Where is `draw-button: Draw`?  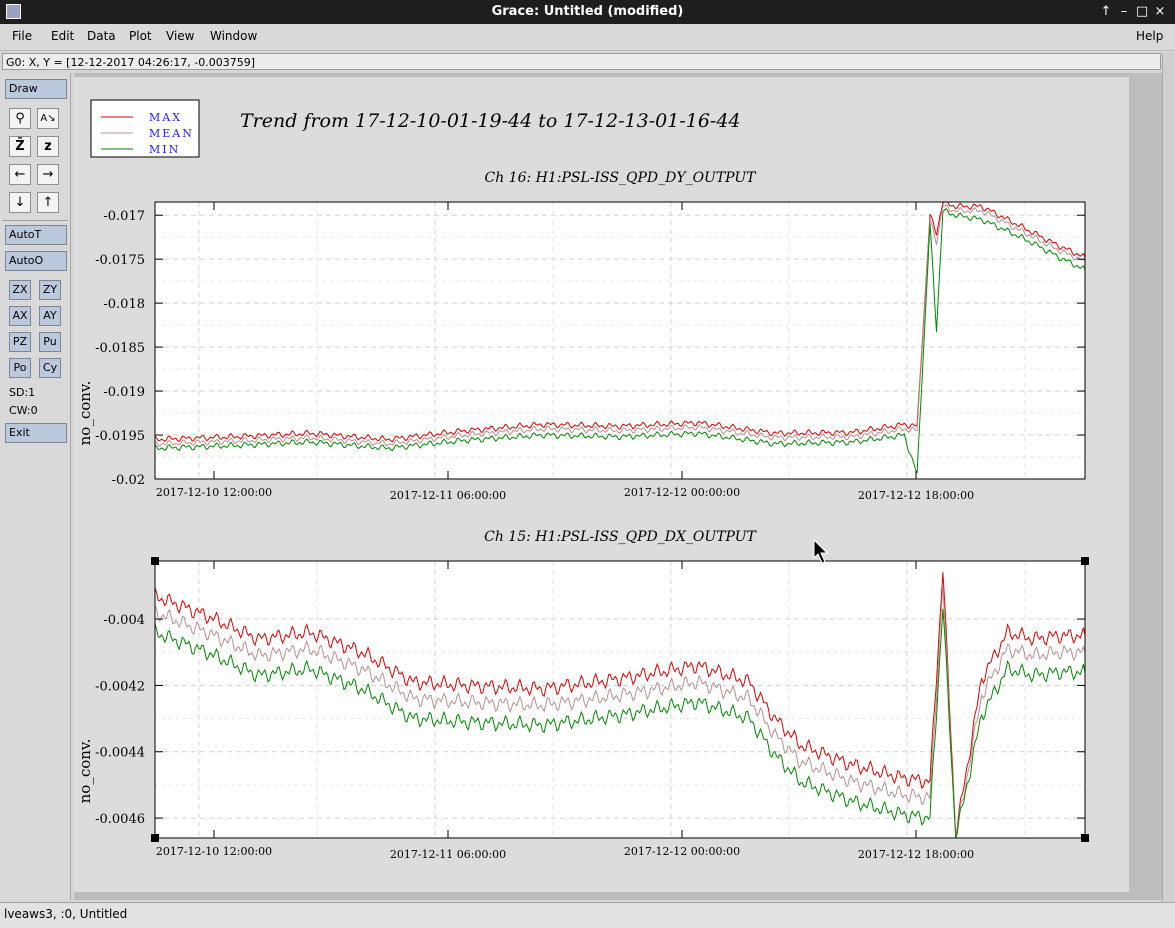 draw-button: Draw is located at coordinates (36, 89).